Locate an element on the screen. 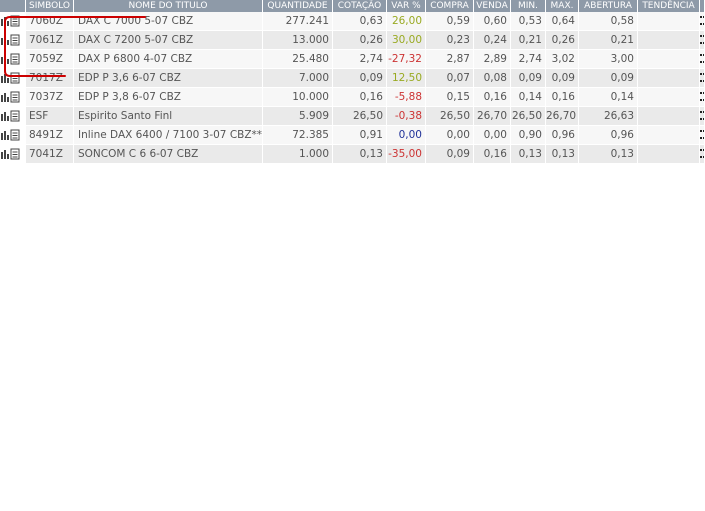 Image resolution: width=705 pixels, height=511 pixels. highlight-bracket is located at coordinates (75, 46).